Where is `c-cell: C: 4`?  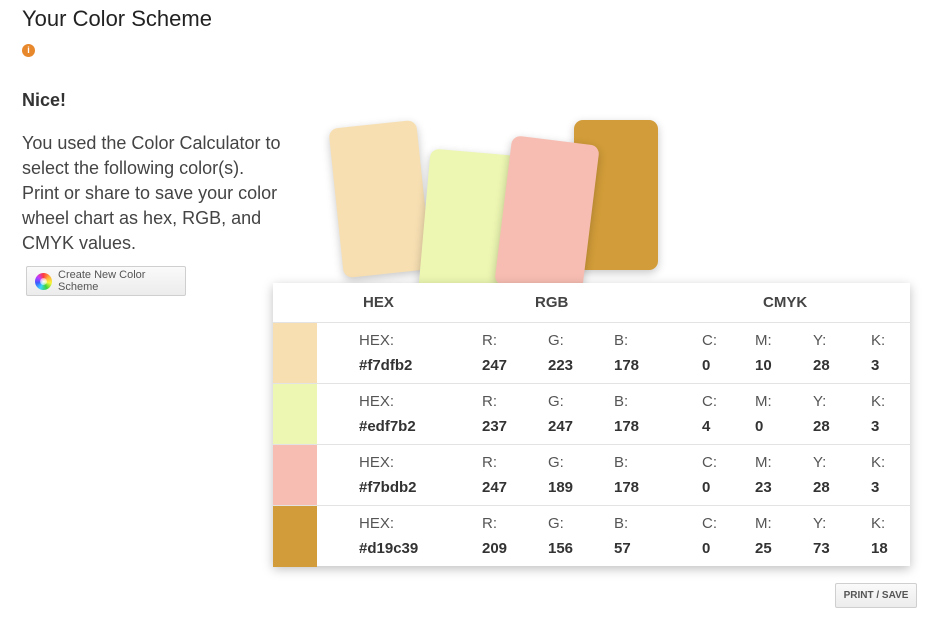
c-cell: C: 4 is located at coordinates (709, 414).